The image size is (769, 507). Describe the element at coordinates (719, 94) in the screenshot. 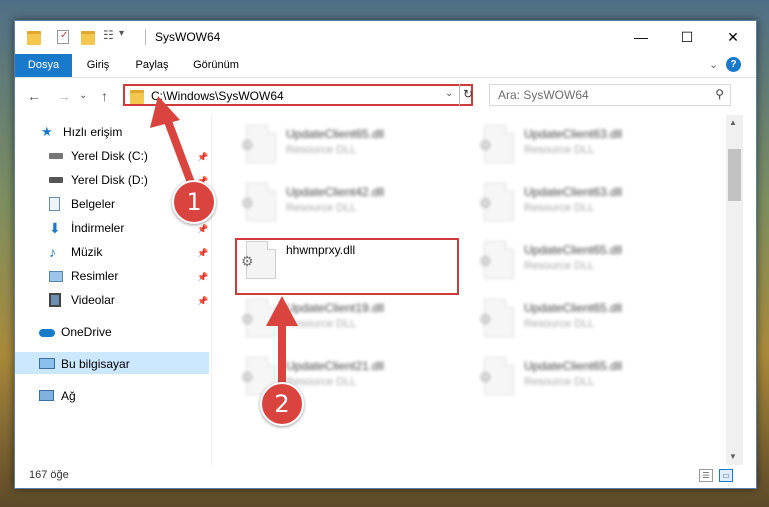

I see `search-icon: ⚲` at that location.